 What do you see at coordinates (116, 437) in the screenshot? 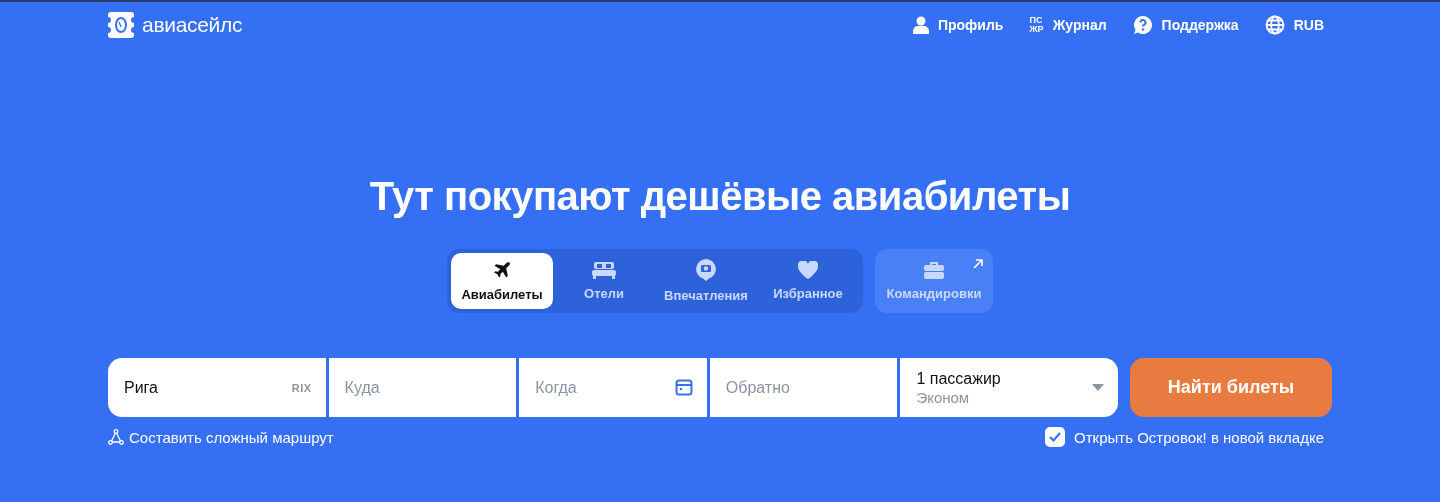
I see `route-icon` at bounding box center [116, 437].